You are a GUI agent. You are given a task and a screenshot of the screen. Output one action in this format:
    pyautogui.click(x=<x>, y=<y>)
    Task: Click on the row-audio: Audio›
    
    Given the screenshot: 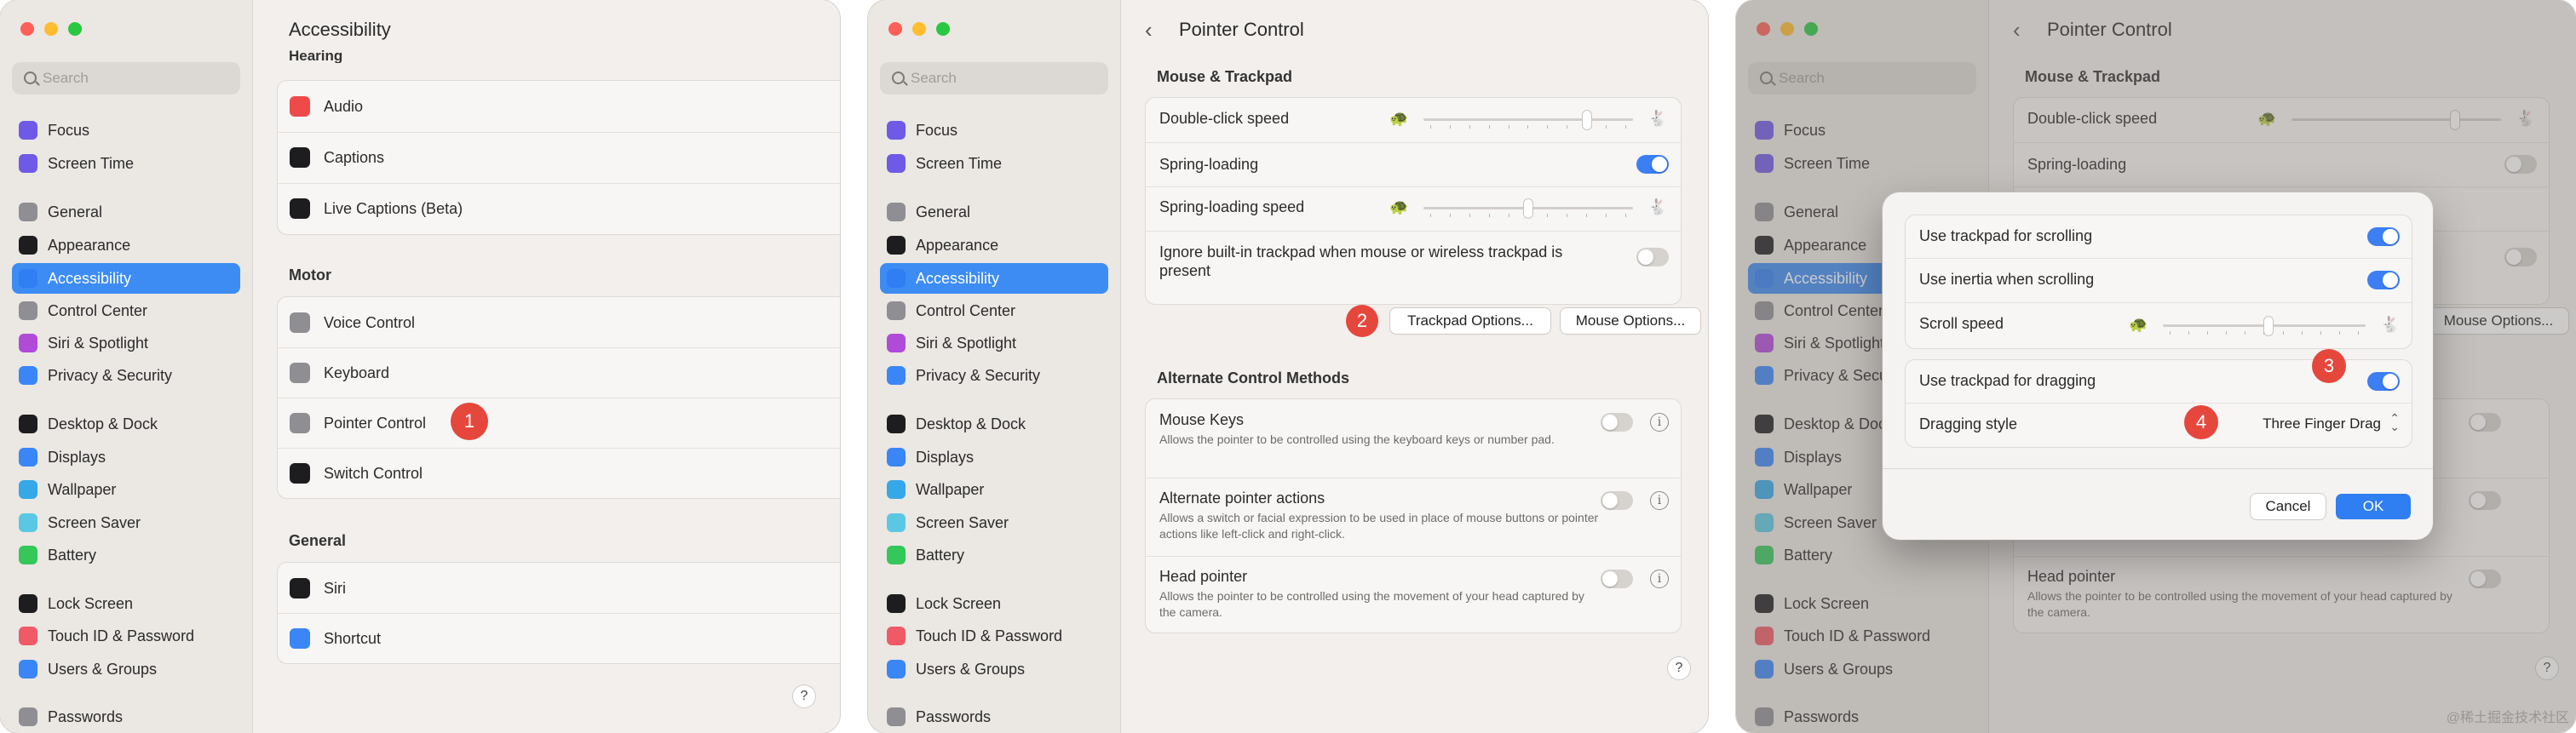 What is the action you would take?
    pyautogui.click(x=559, y=107)
    